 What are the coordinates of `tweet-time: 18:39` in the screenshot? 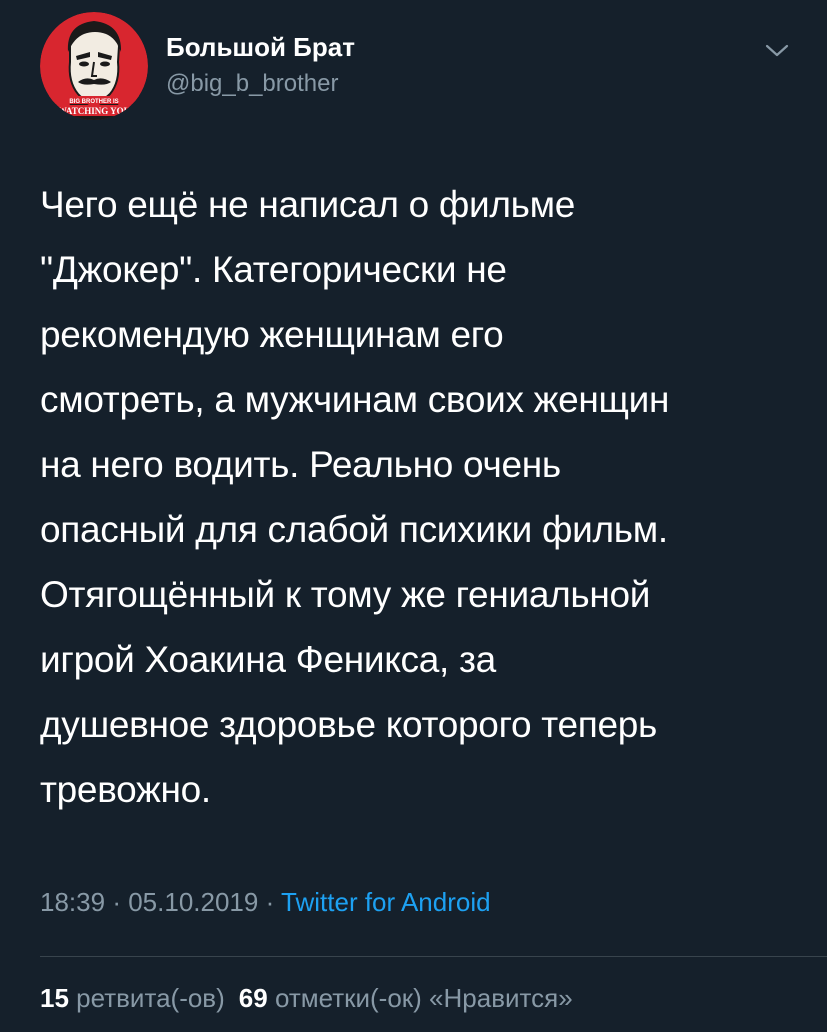 It's located at (72, 902).